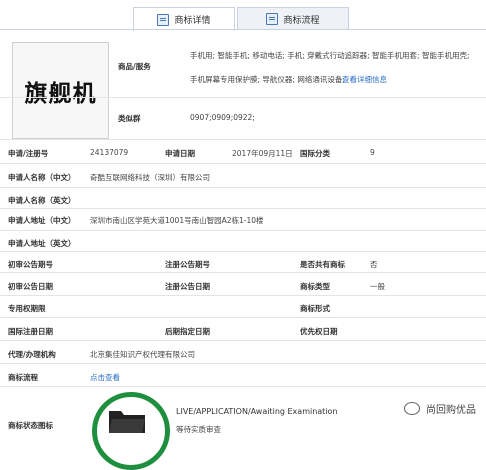 This screenshot has width=486, height=470. Describe the element at coordinates (257, 411) in the screenshot. I see `status-text: LIVE/APPLICATION/Awaiting Examination` at that location.